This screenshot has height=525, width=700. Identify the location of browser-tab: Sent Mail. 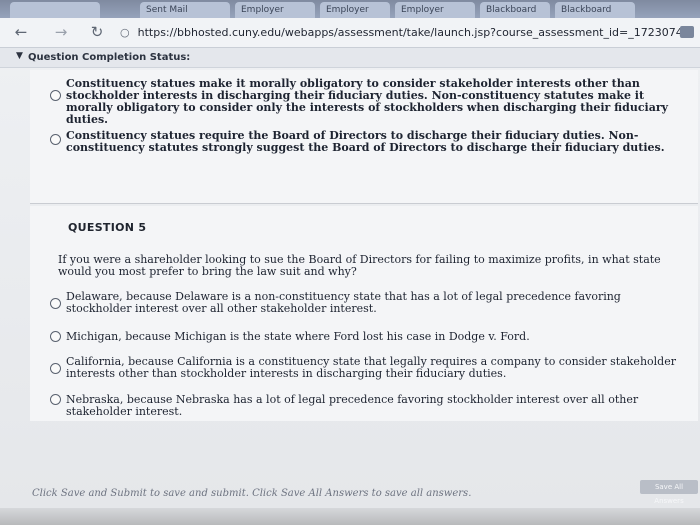
(185, 10).